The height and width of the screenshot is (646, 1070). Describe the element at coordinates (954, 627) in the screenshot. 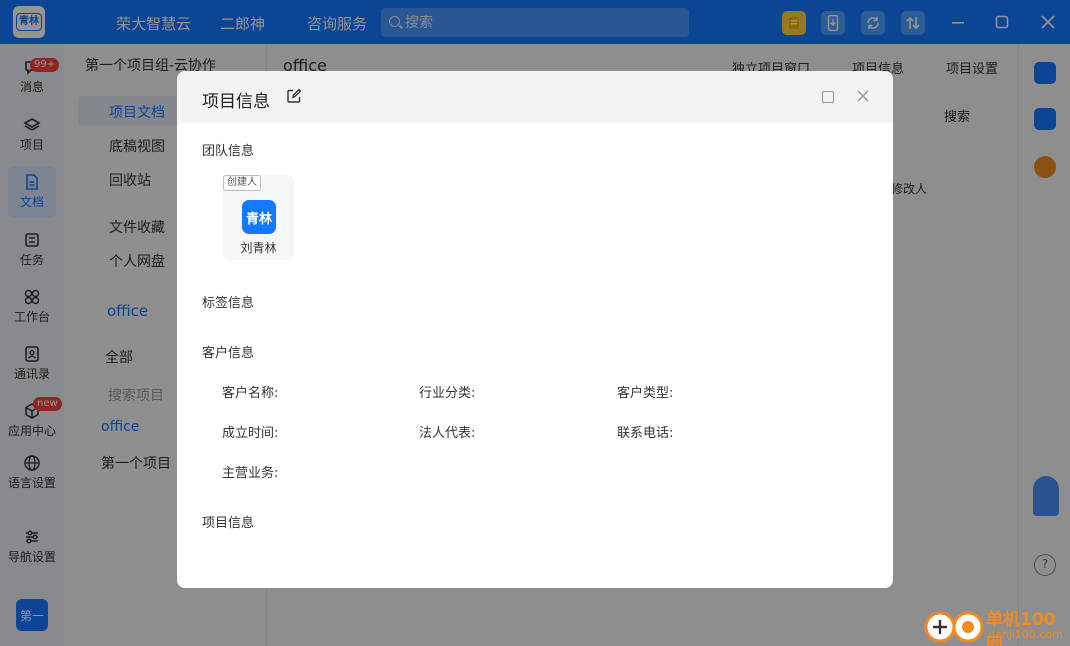

I see `watermark-logo-icon` at that location.